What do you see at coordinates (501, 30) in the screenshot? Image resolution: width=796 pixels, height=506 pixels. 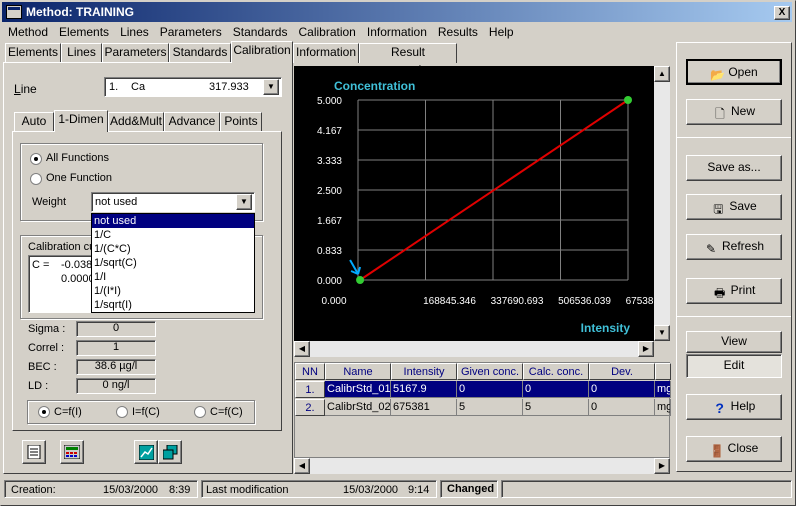 I see `menu-help: Help` at bounding box center [501, 30].